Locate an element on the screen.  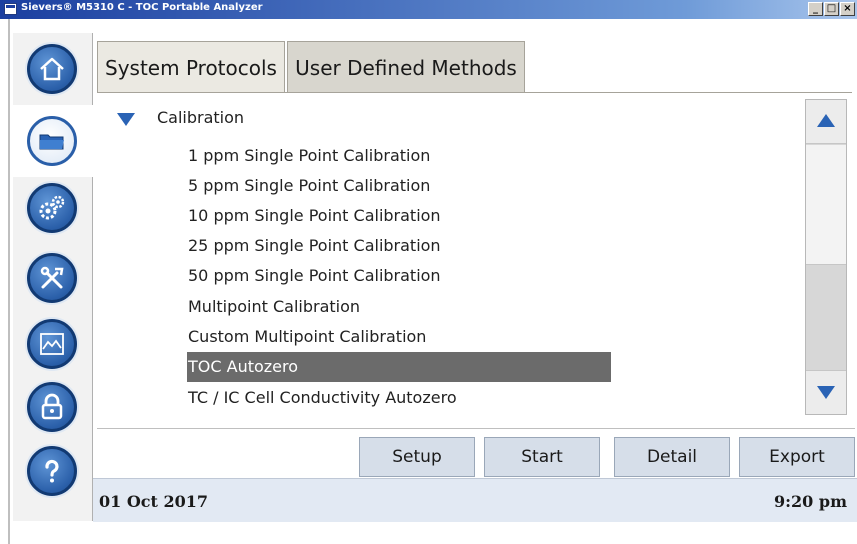
vertical-scrollbar is located at coordinates (826, 257).